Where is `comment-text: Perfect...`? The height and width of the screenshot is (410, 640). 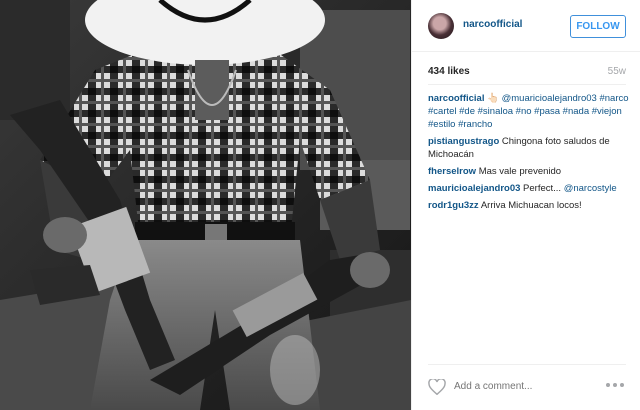
comment-text: Perfect... is located at coordinates (542, 188).